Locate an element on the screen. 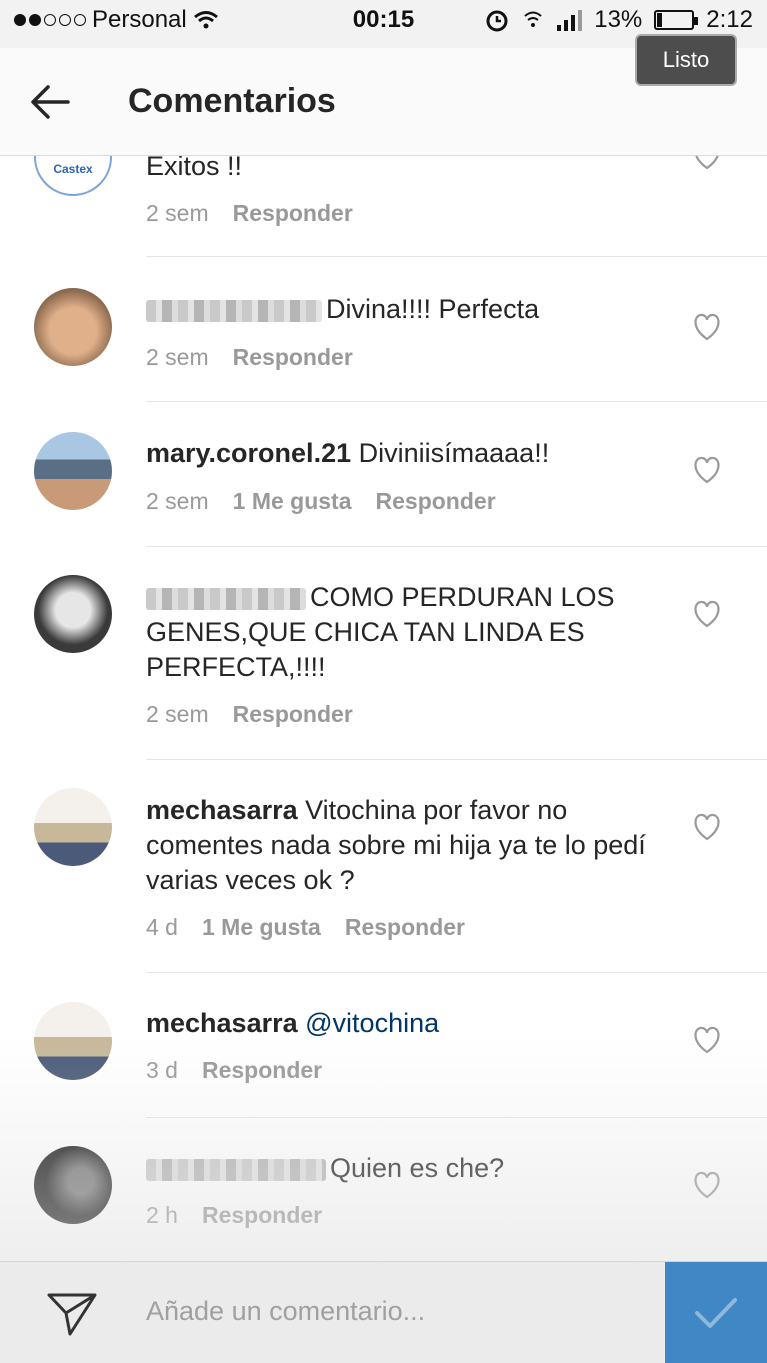 The height and width of the screenshot is (1363, 767). status-right: 13% 2:12 is located at coordinates (618, 20).